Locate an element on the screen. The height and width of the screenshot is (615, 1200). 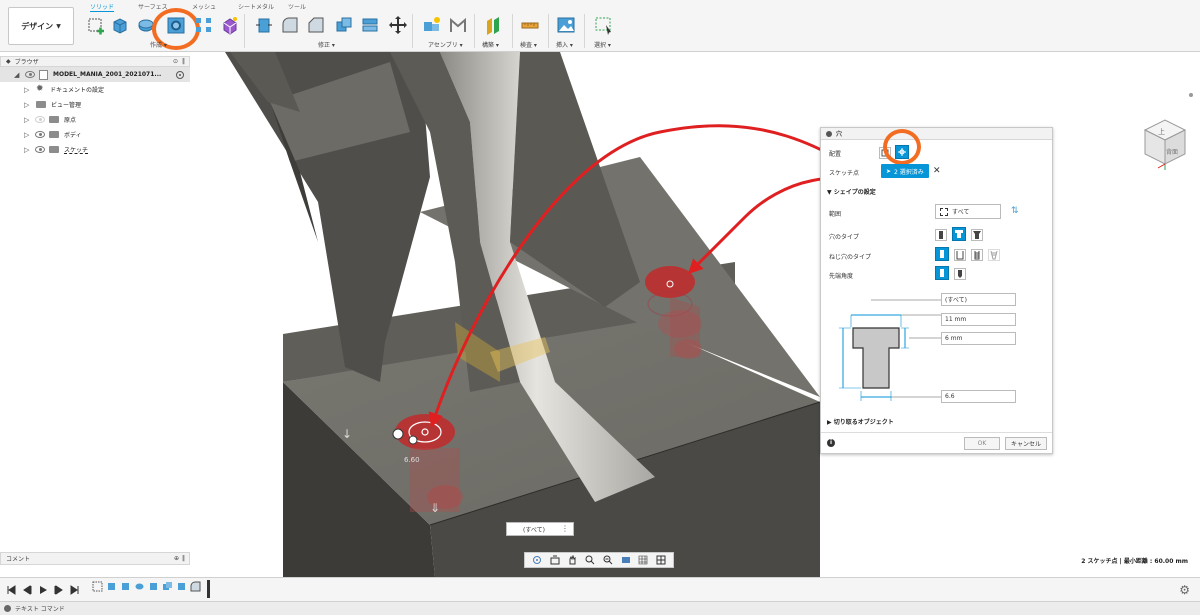
create-group-label: 作成 ▾ is located at coordinates (158, 44).